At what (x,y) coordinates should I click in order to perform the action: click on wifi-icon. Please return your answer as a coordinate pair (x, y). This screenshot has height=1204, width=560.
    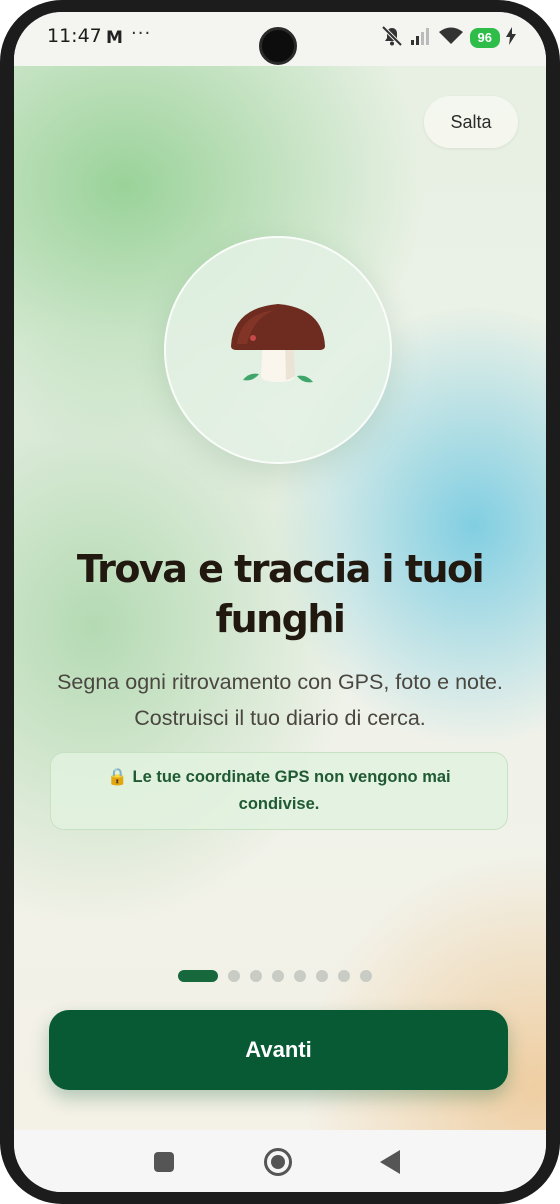
    Looking at the image, I should click on (451, 38).